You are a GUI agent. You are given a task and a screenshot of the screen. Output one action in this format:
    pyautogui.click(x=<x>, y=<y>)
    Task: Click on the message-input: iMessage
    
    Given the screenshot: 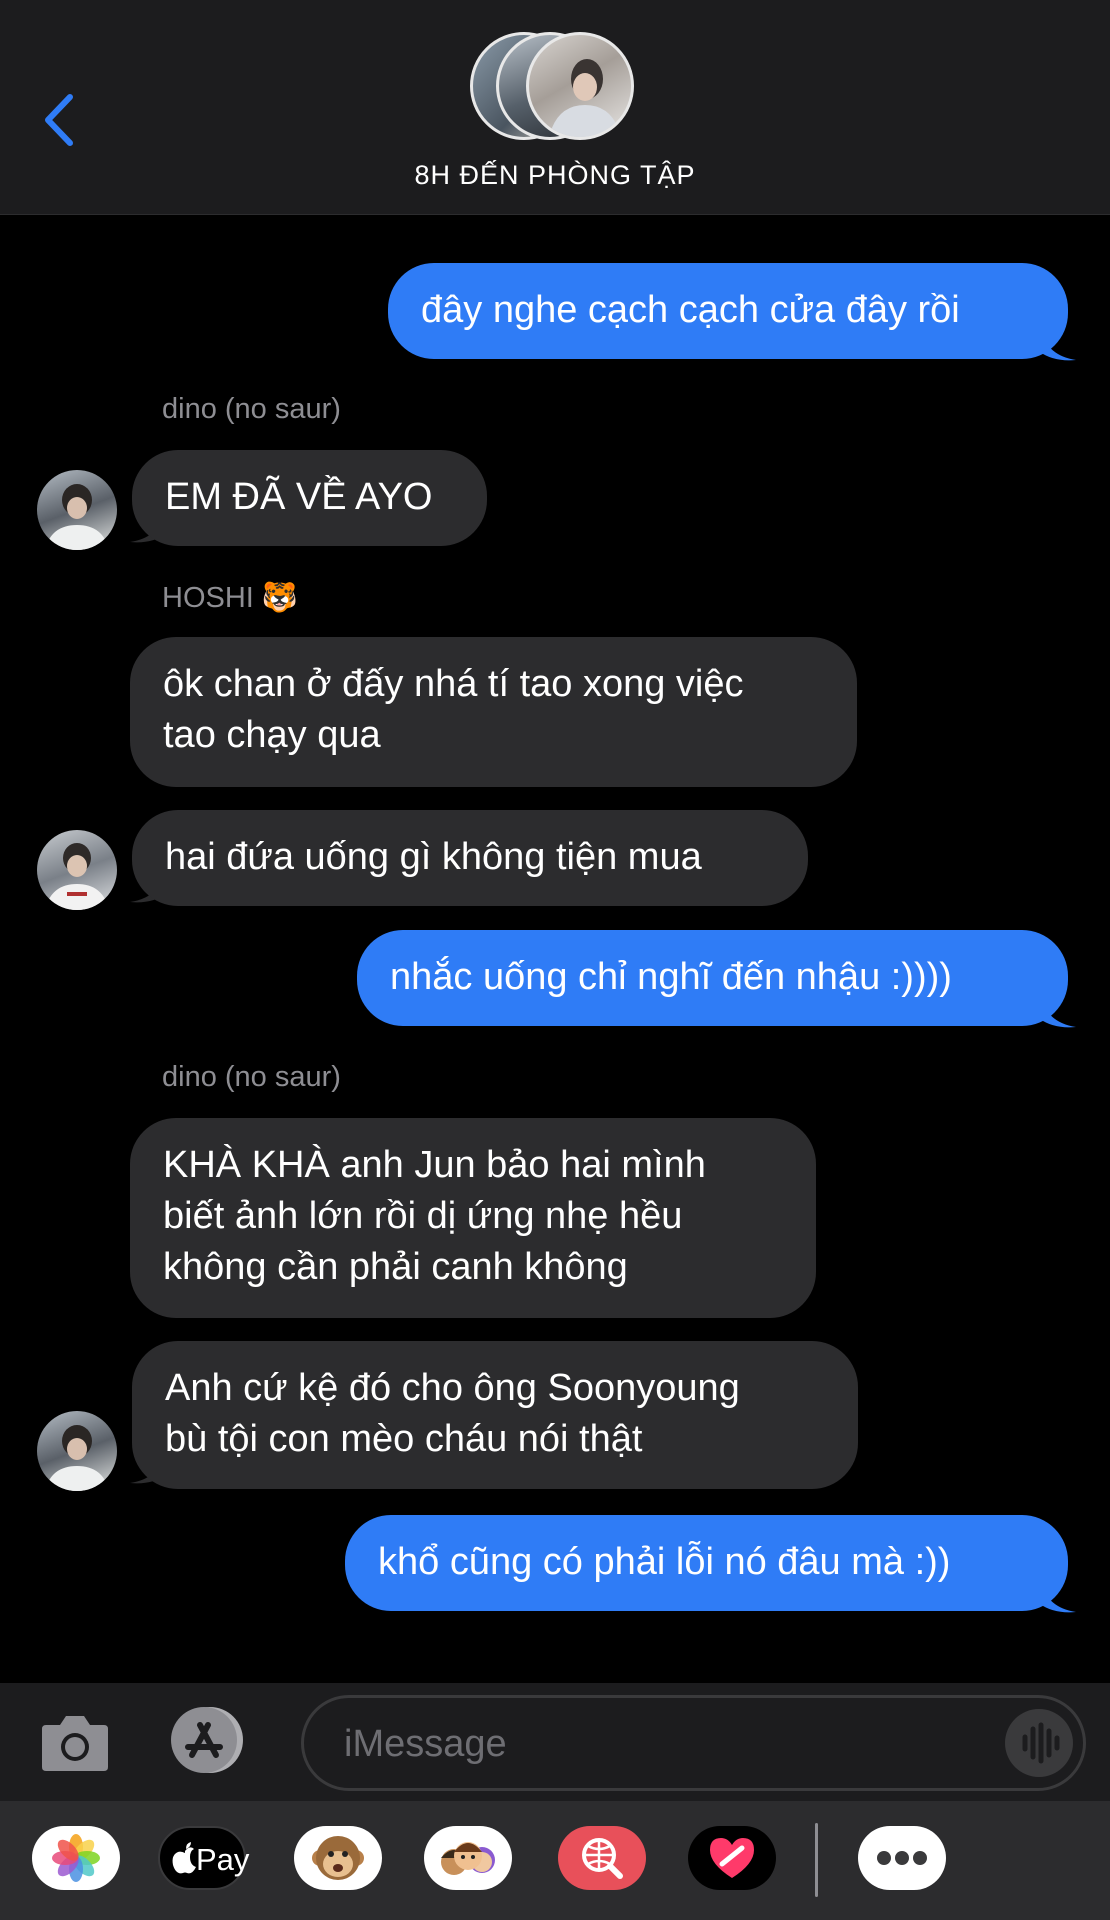 What is the action you would take?
    pyautogui.click(x=693, y=1743)
    